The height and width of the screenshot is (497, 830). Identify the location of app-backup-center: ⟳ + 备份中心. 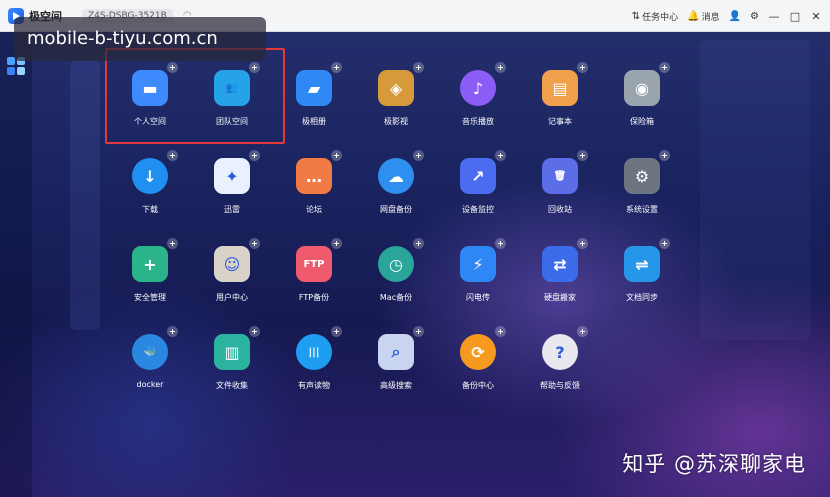
(478, 369).